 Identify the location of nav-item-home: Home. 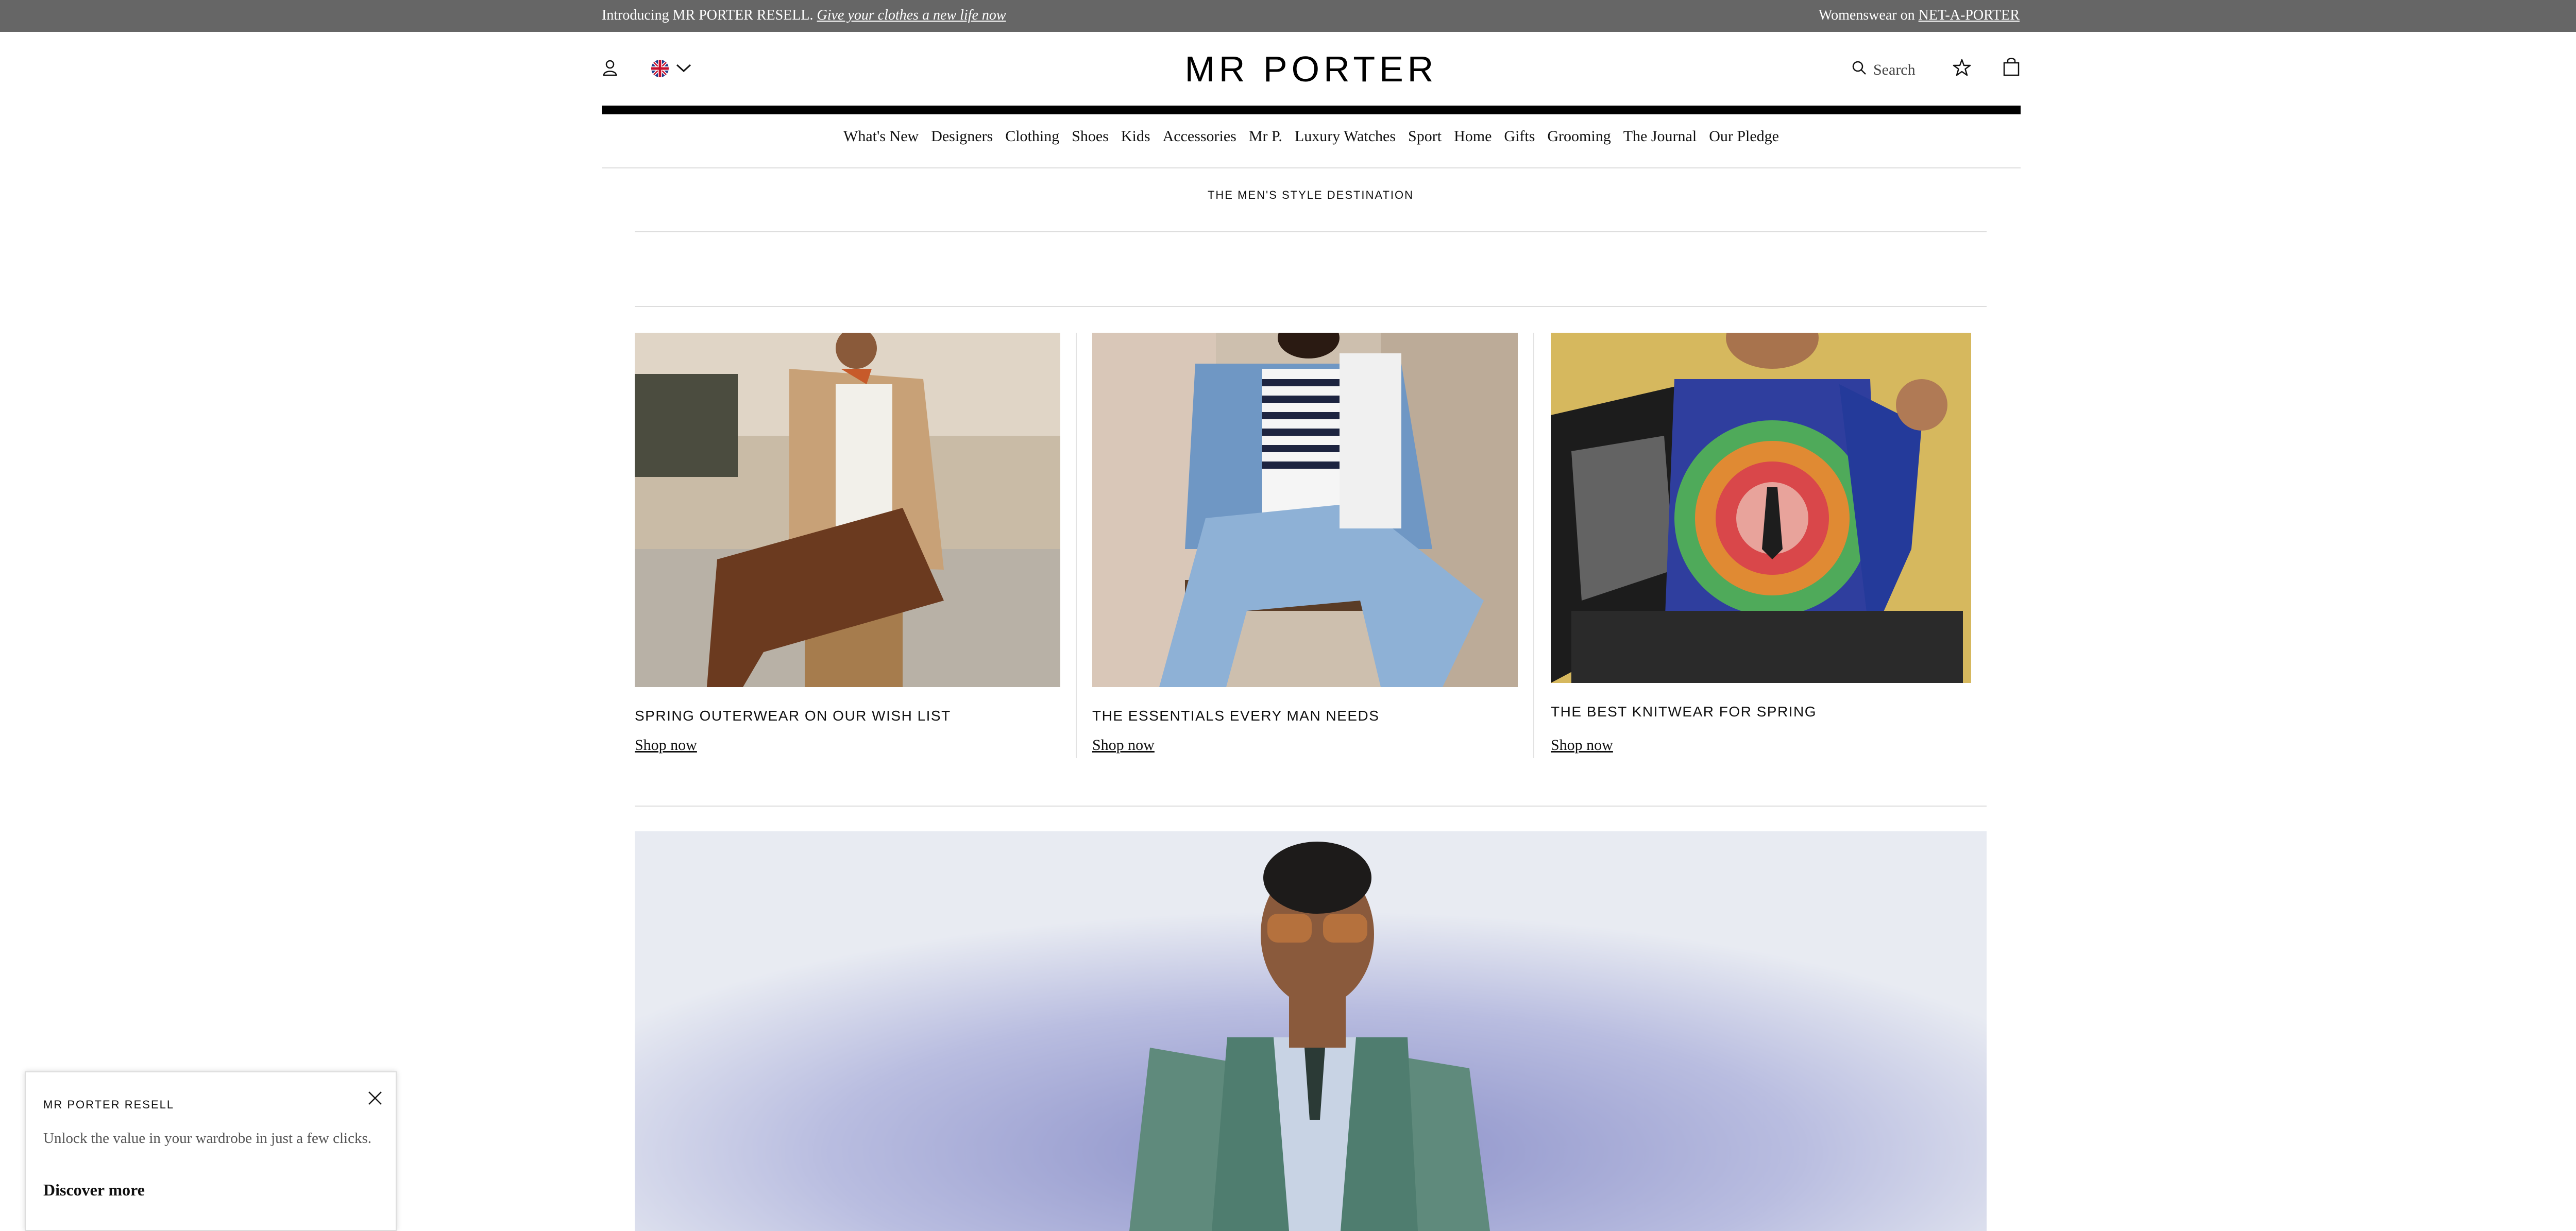
(1473, 140).